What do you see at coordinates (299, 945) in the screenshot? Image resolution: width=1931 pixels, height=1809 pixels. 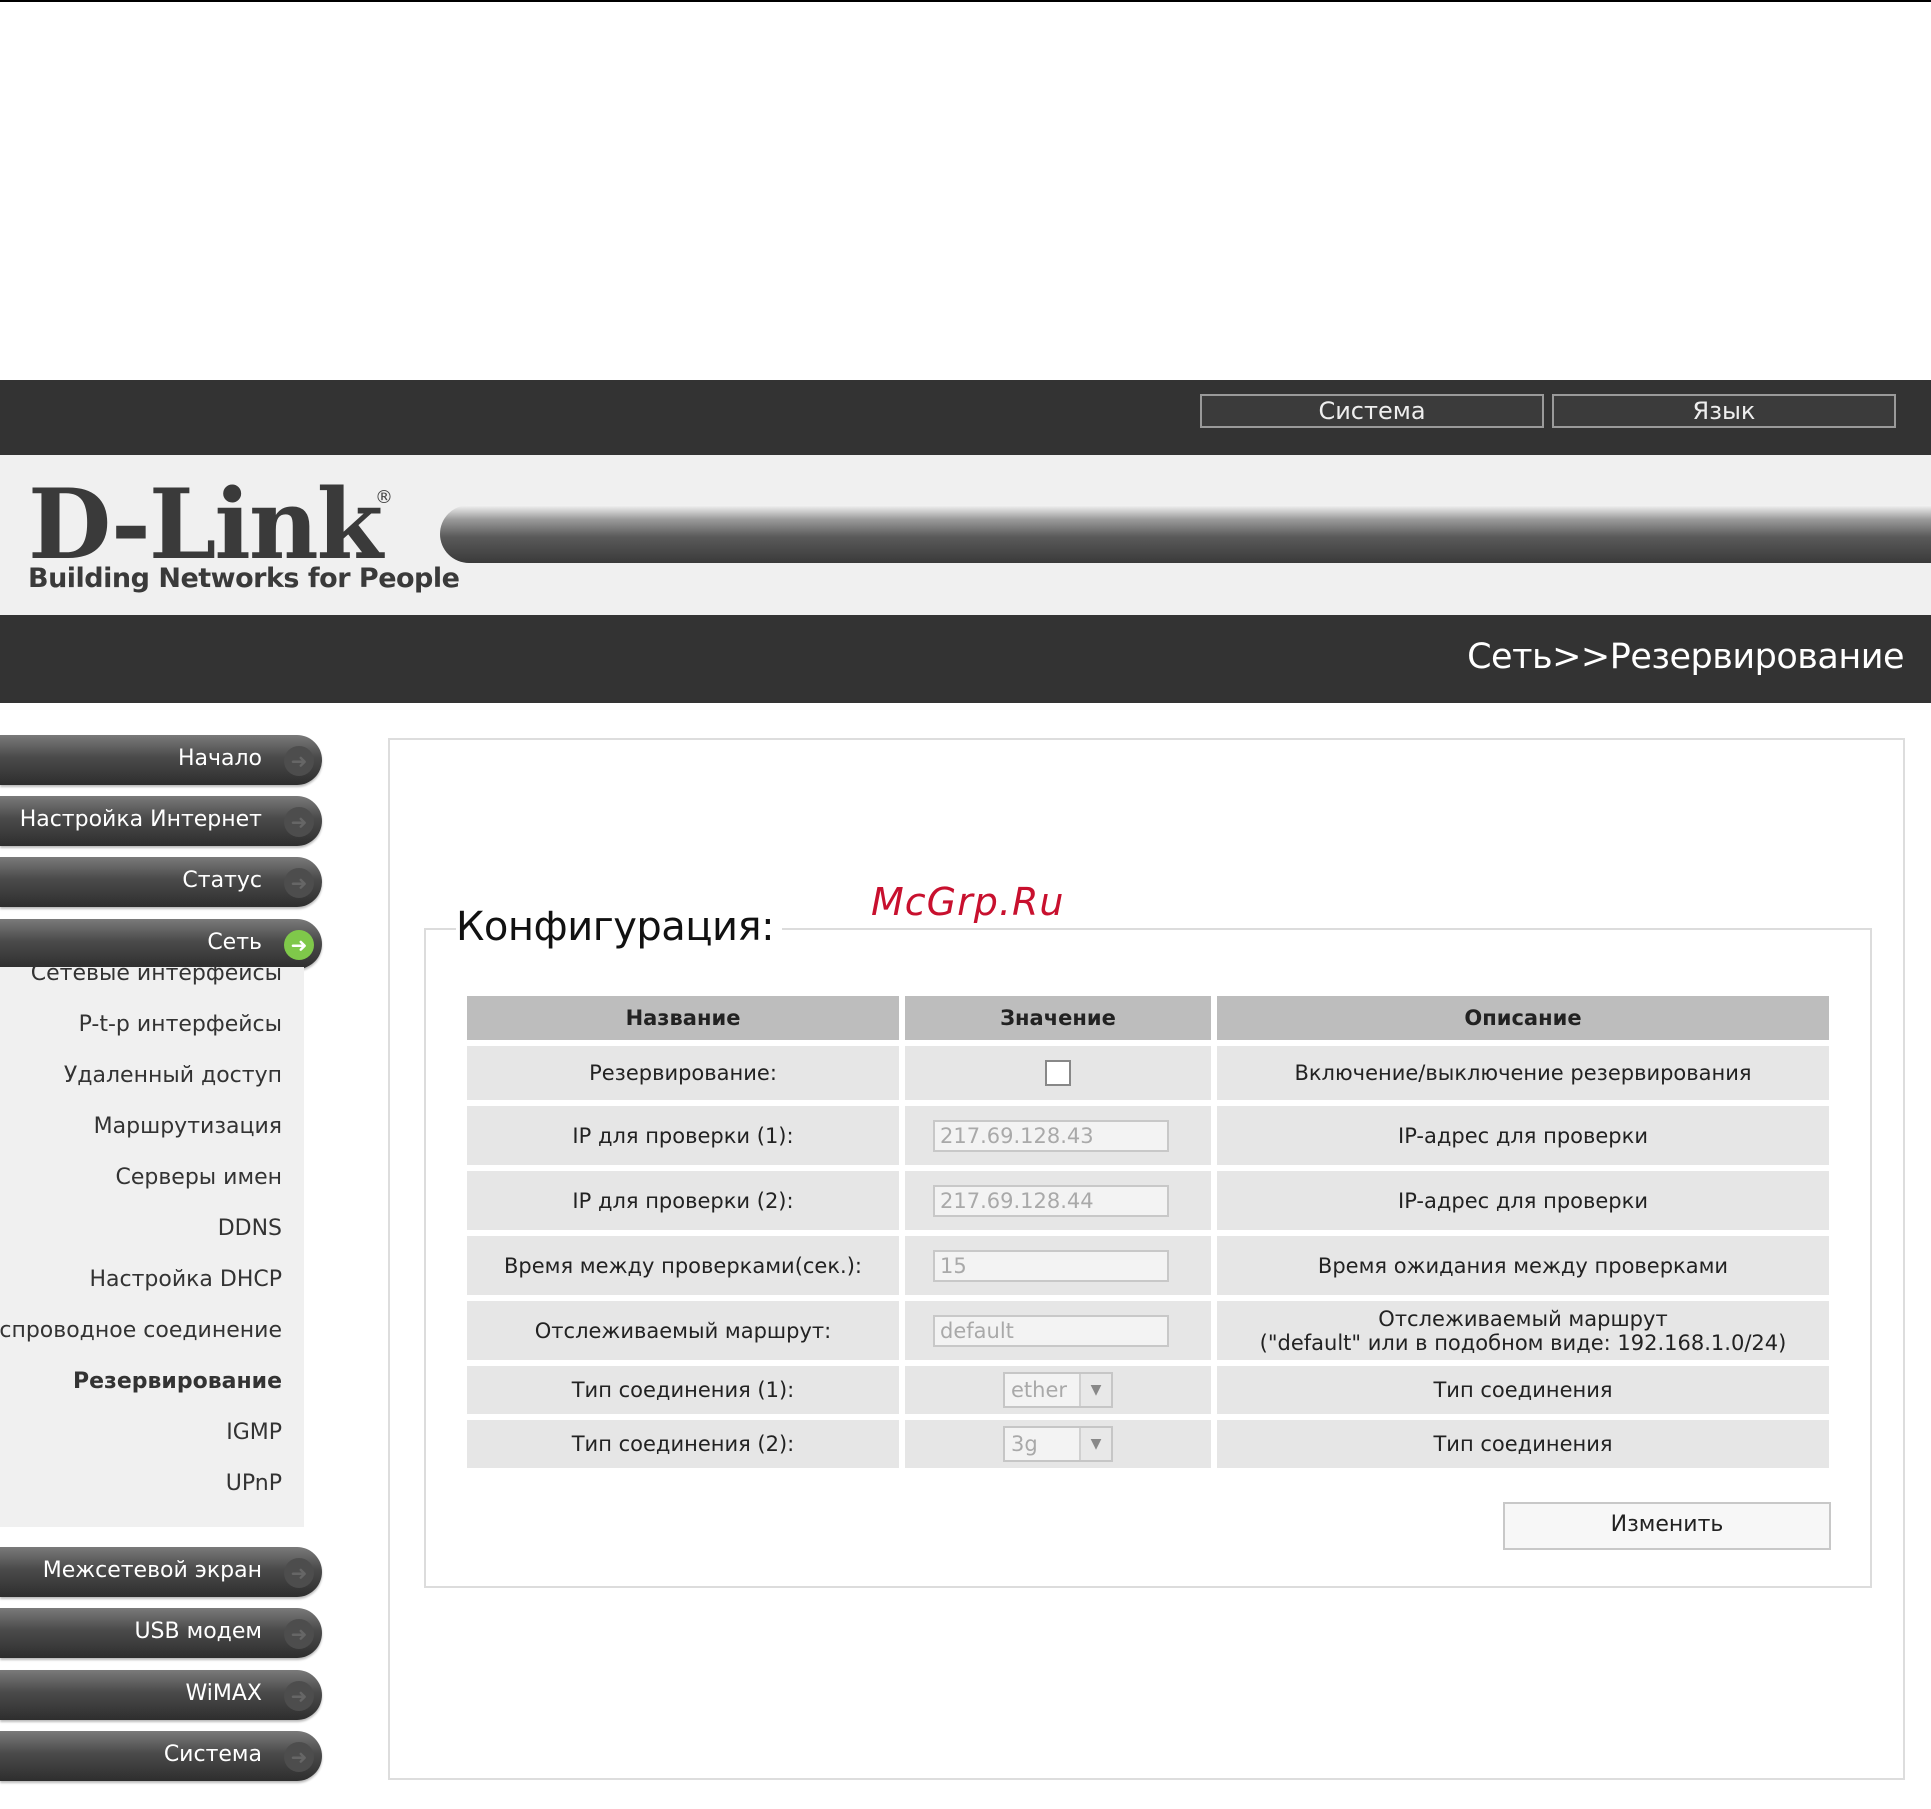 I see `arrow-right-active-icon: ➜` at bounding box center [299, 945].